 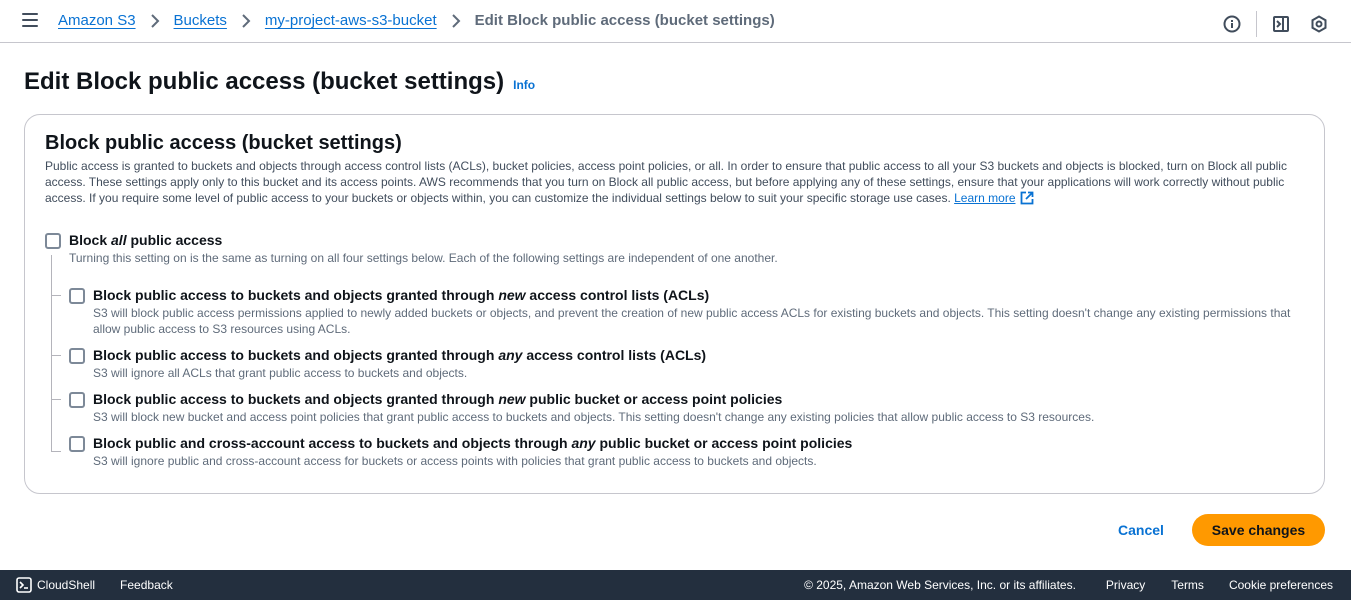 I want to click on menu-icon, so click(x=31, y=21).